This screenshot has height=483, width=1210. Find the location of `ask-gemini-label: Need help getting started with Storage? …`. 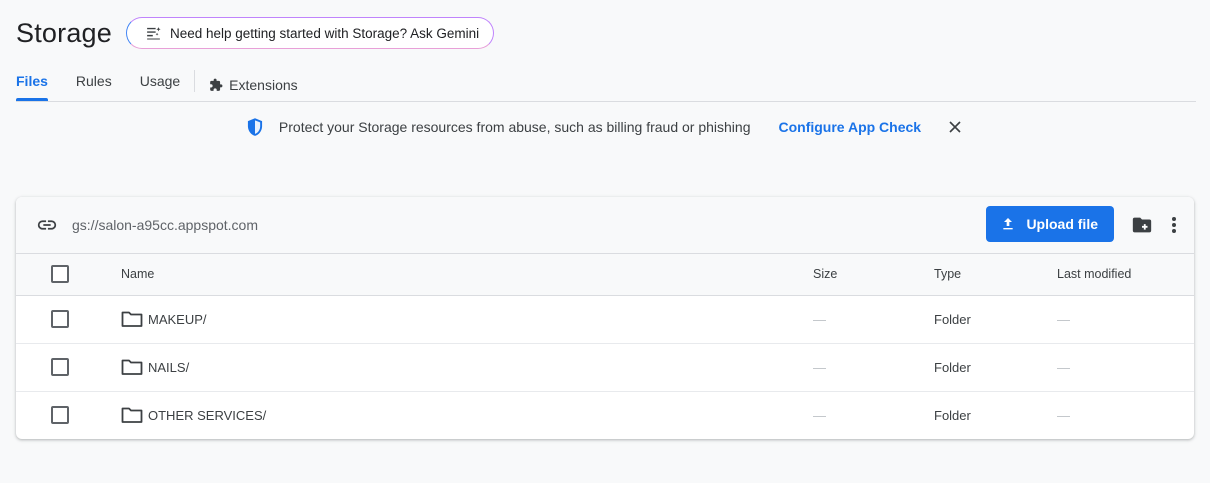

ask-gemini-label: Need help getting started with Storage? … is located at coordinates (324, 33).